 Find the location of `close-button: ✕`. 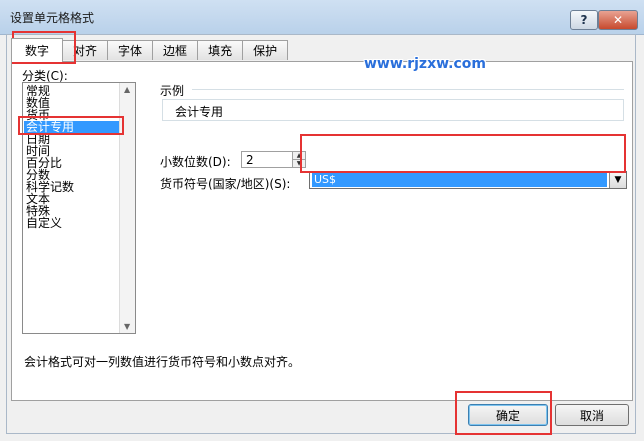

close-button: ✕ is located at coordinates (618, 20).